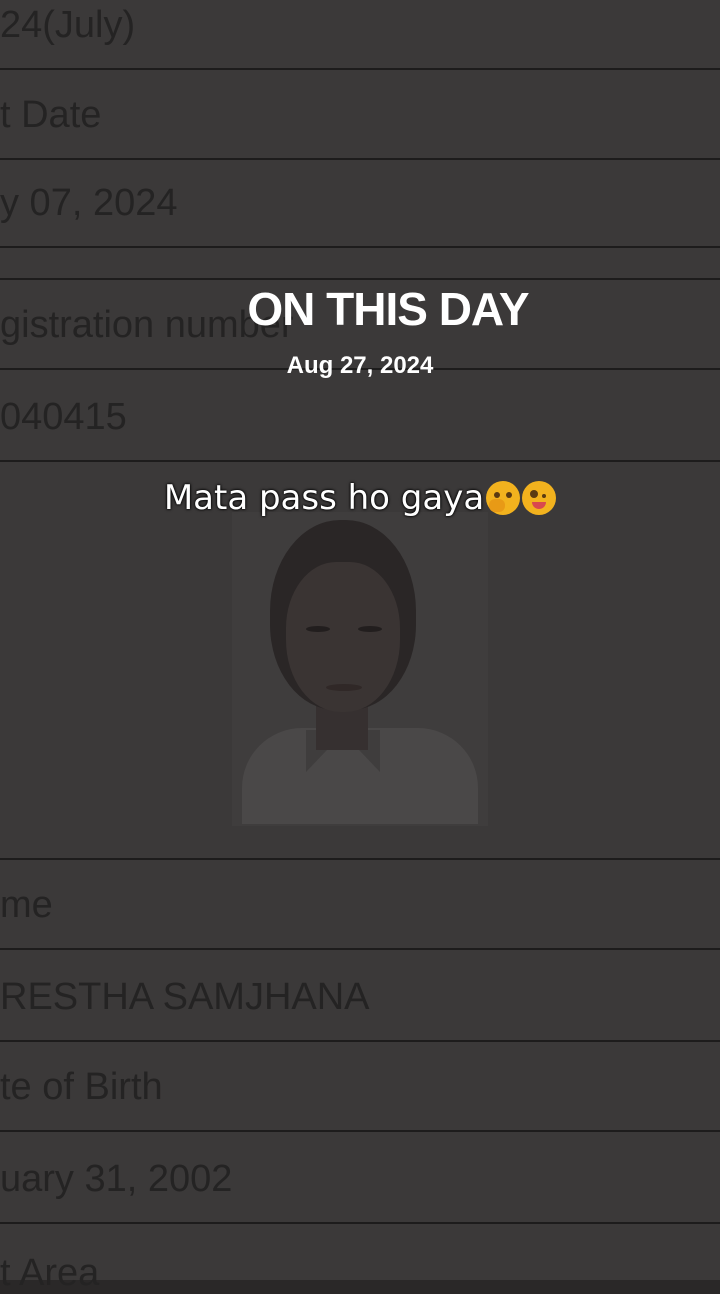 Image resolution: width=720 pixels, height=1294 pixels. Describe the element at coordinates (360, 114) in the screenshot. I see `document-row: t Date` at that location.